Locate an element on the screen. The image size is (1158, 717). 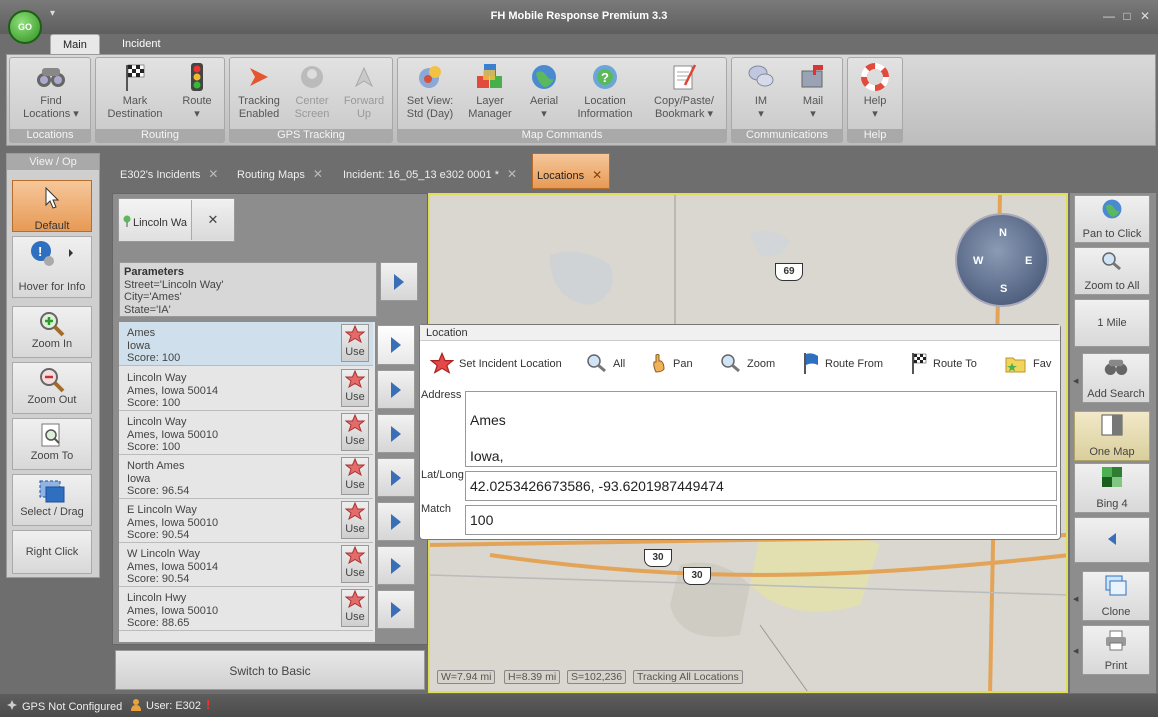
result-row: Ames Iowa Score: 100 Use is located at coordinates (246, 344).